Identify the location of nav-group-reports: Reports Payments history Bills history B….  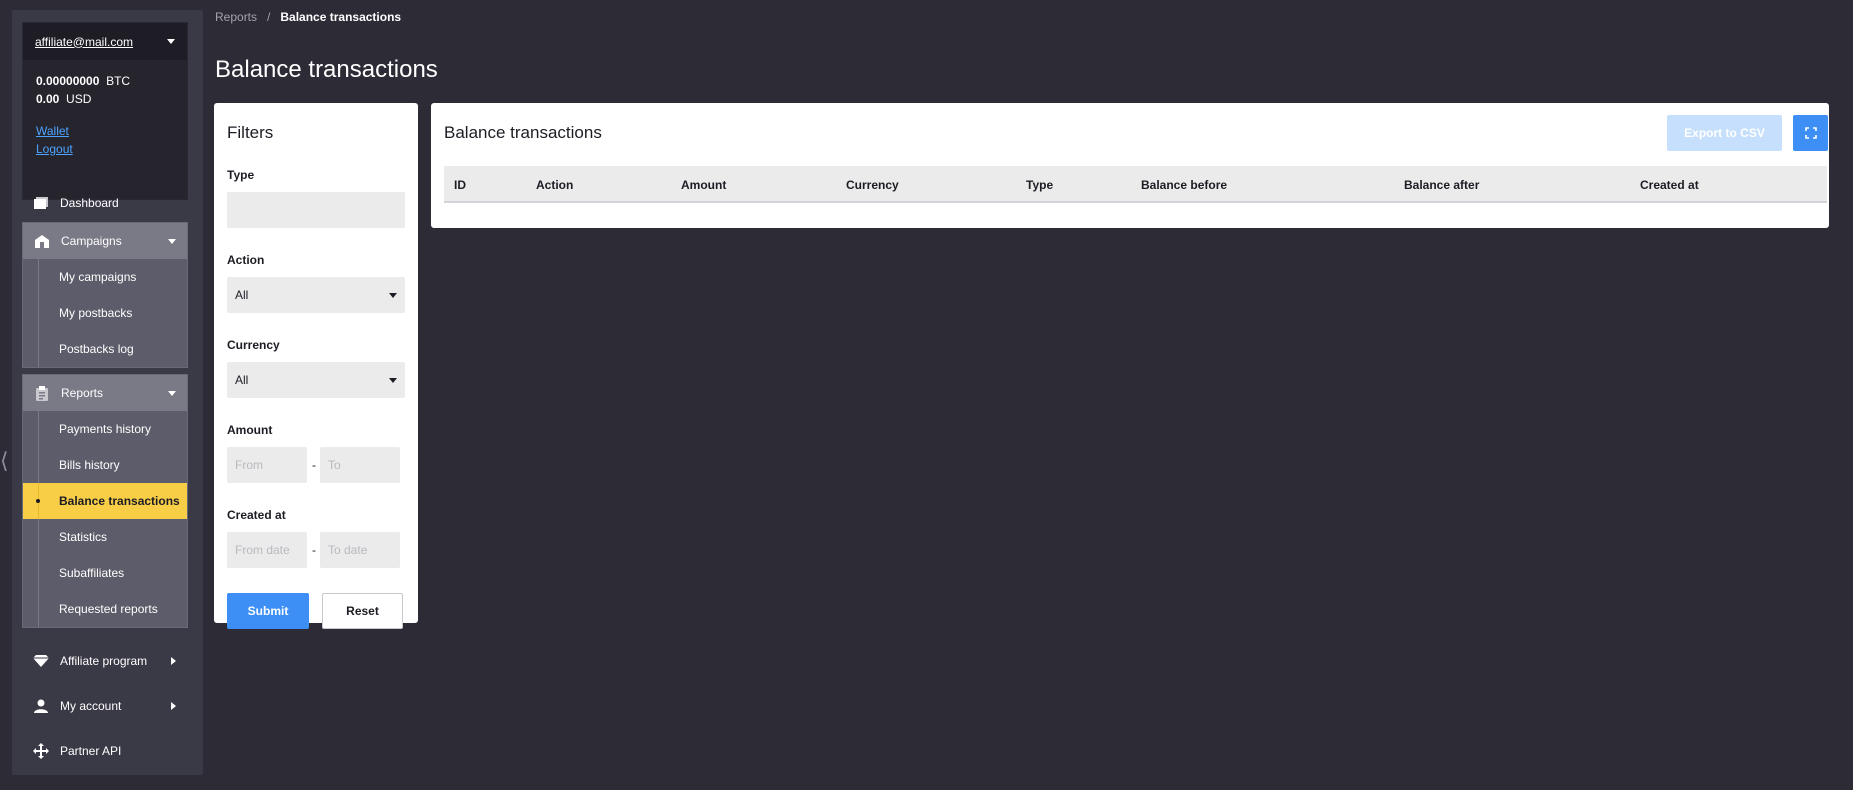
(105, 501).